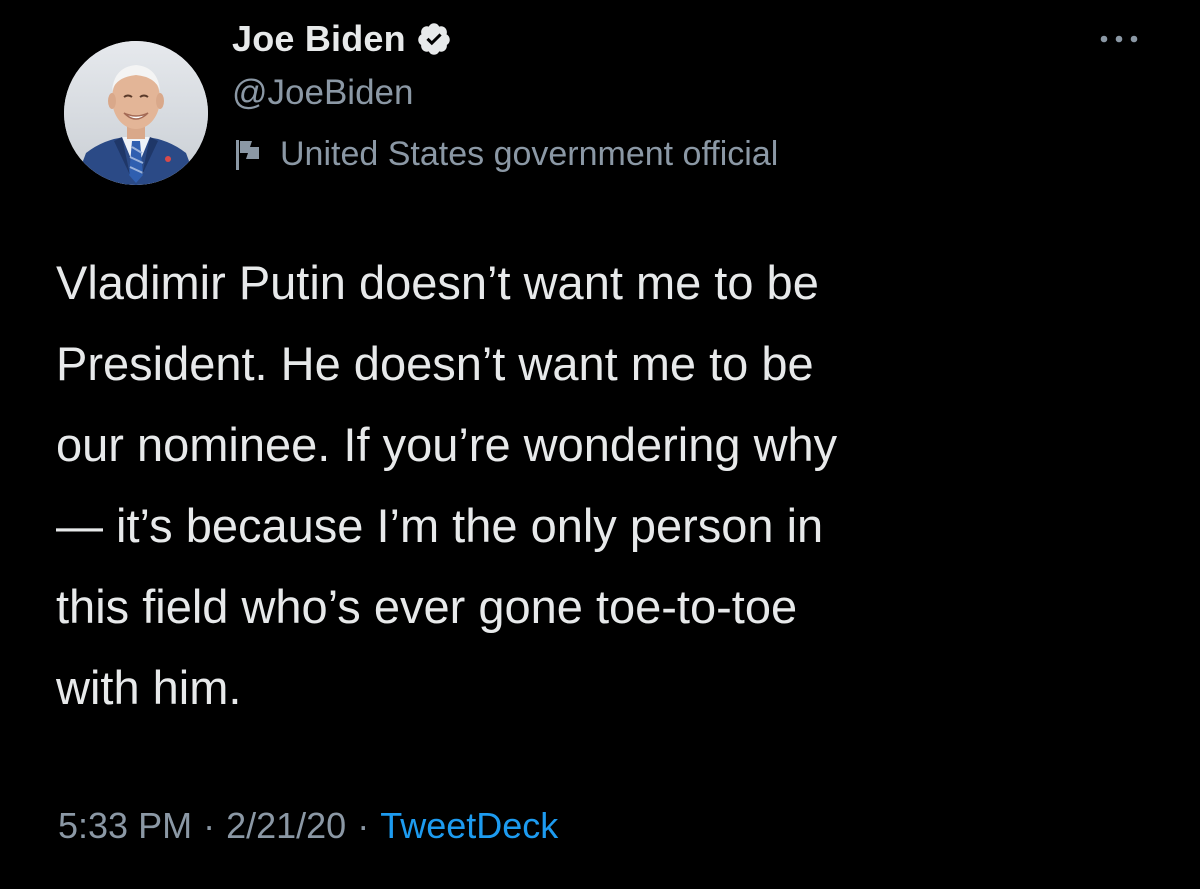 The width and height of the screenshot is (1200, 889). I want to click on avatar, so click(136, 113).